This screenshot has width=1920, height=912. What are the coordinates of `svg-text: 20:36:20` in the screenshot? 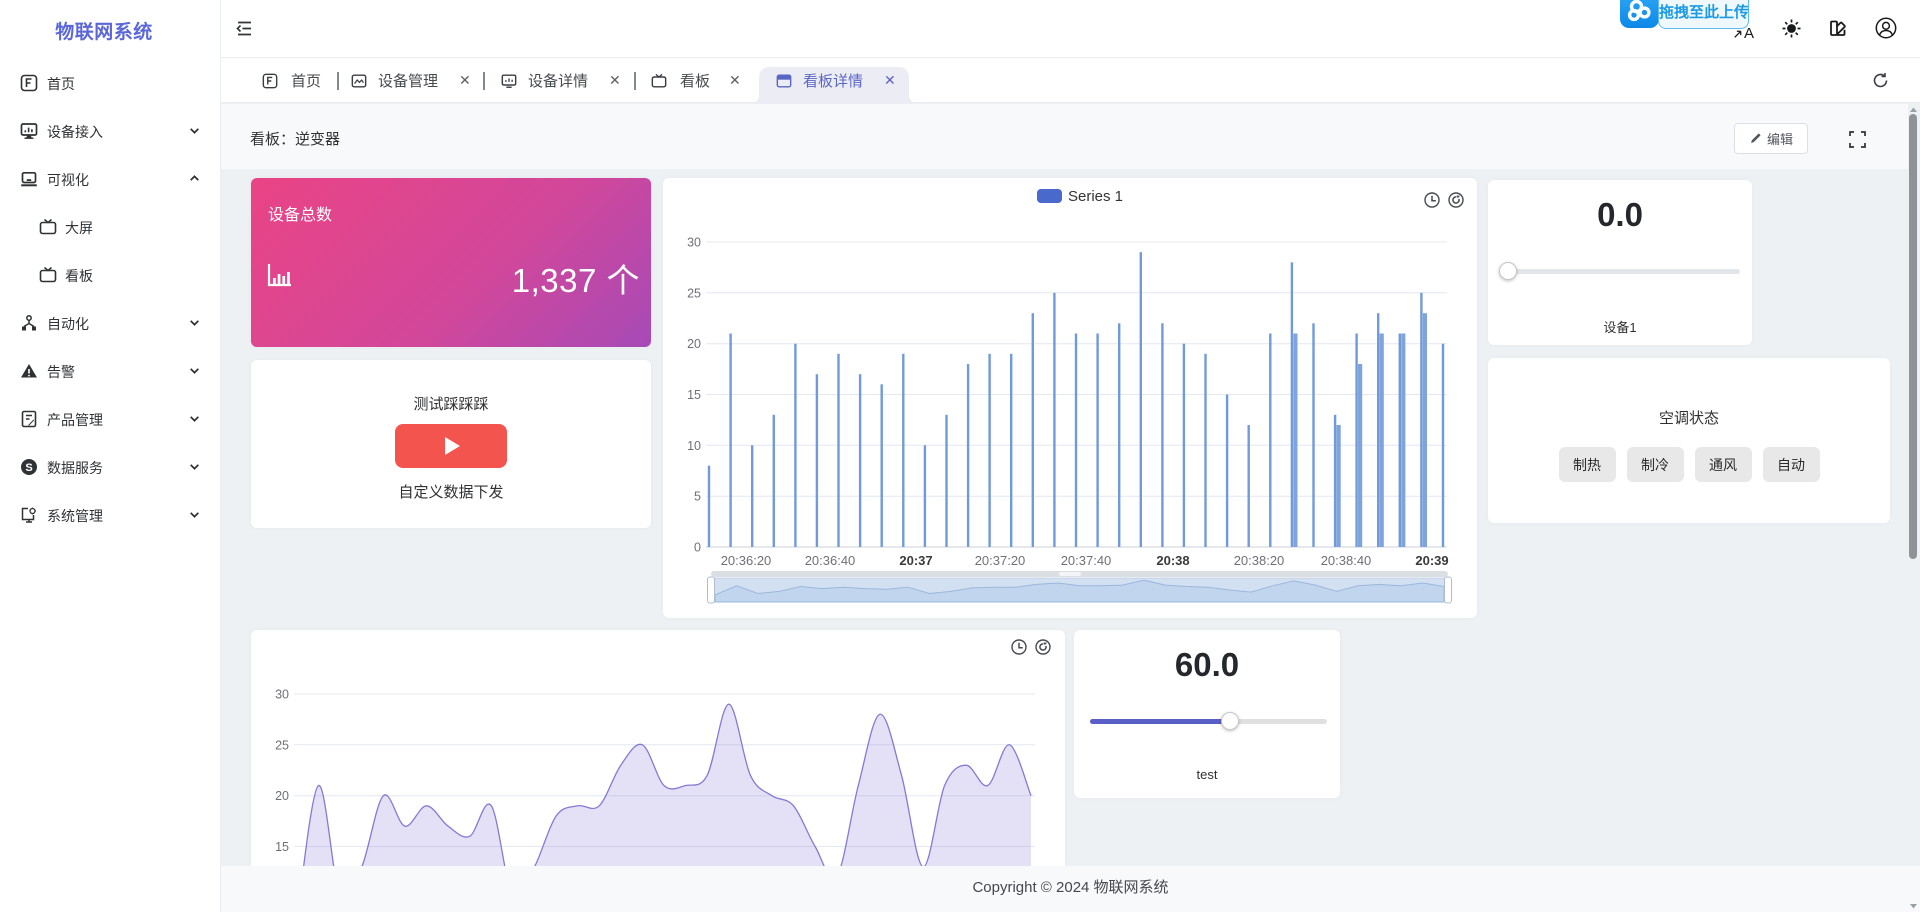 It's located at (746, 560).